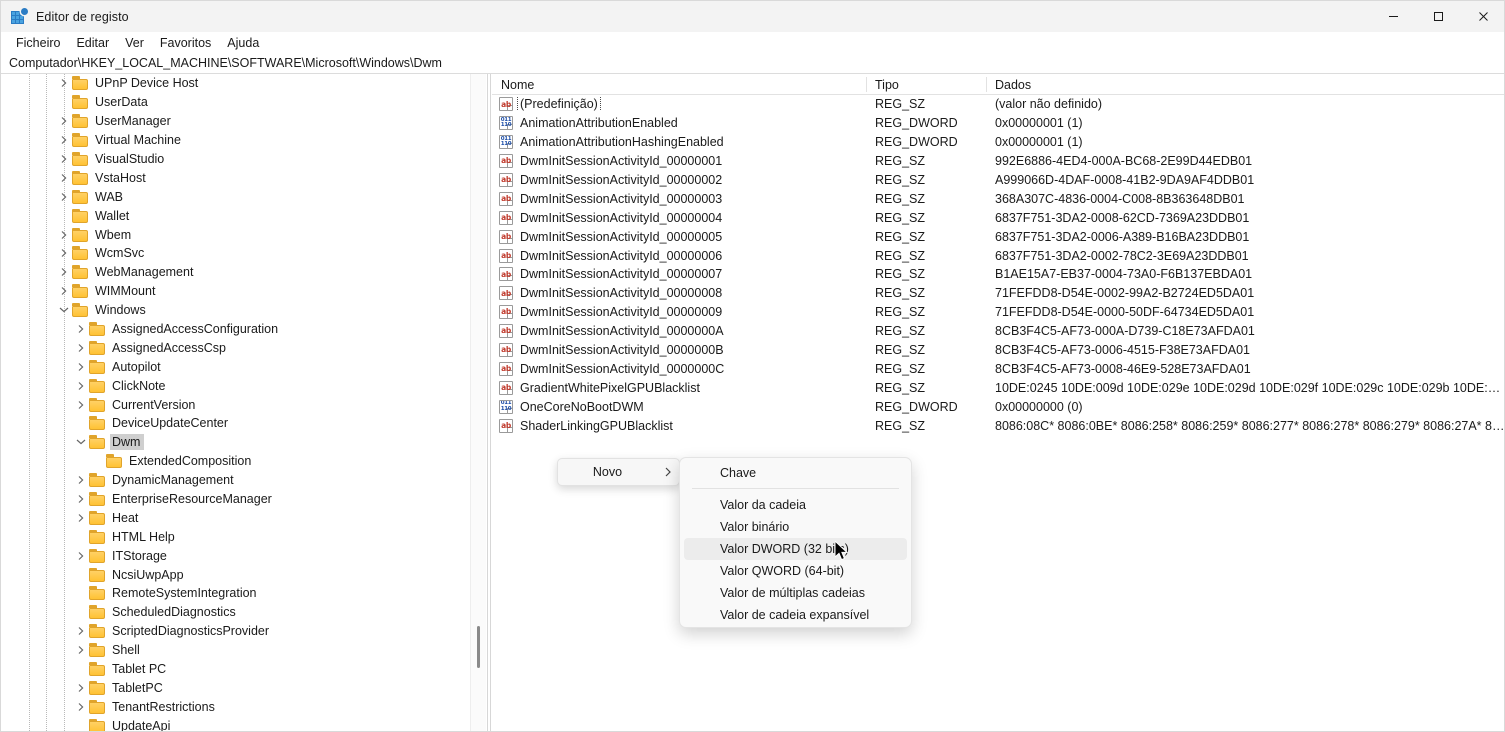 The height and width of the screenshot is (732, 1505). I want to click on tree-item-wimmount: WIMMount, so click(235, 291).